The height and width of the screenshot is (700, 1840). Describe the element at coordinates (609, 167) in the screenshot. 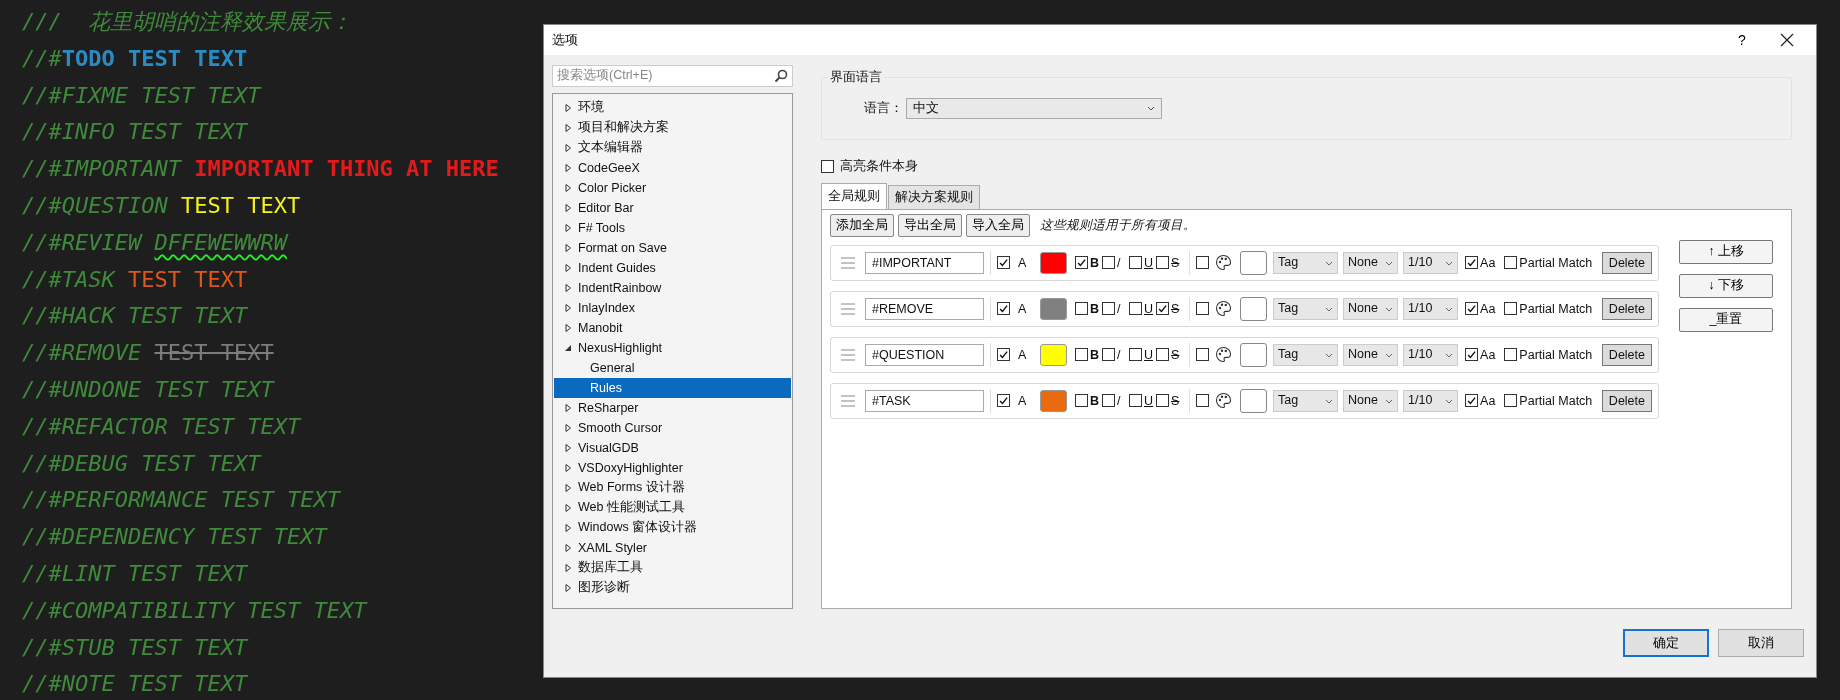

I see `tree-item: CodeGeeX` at that location.